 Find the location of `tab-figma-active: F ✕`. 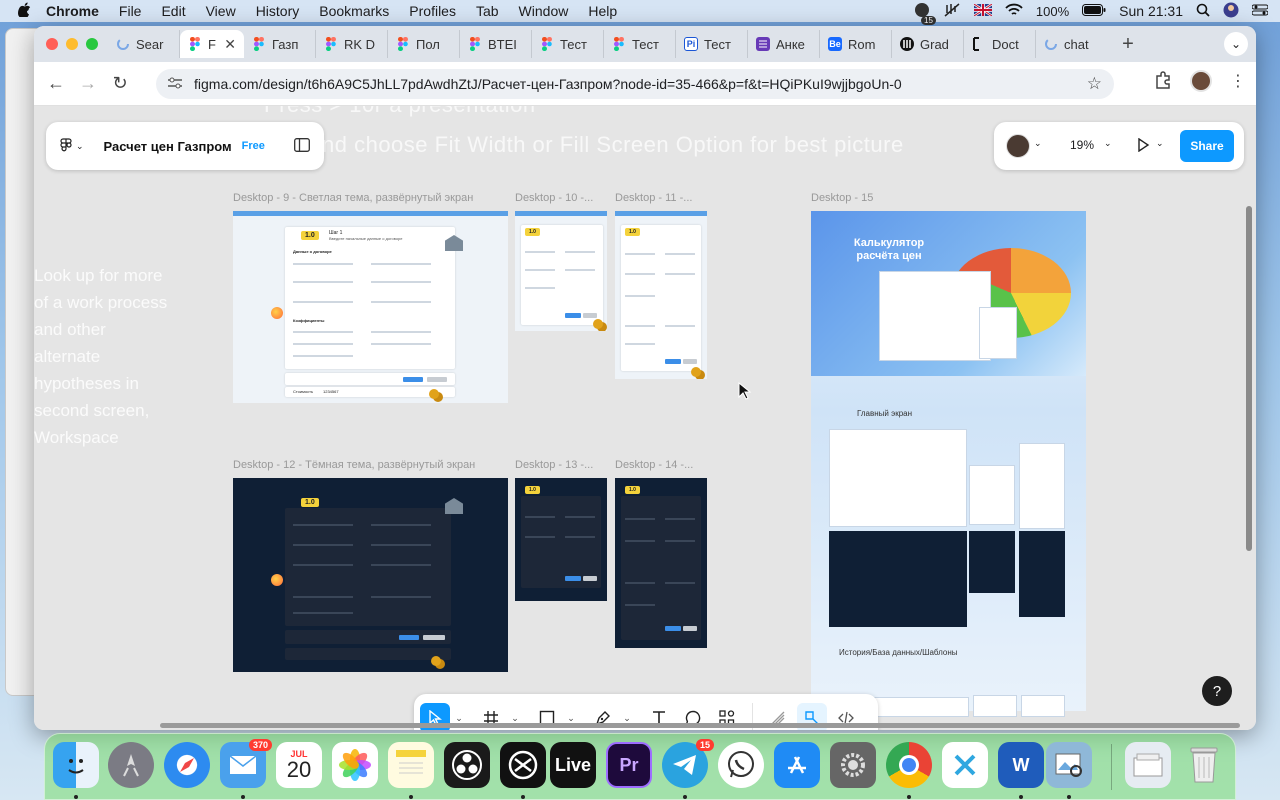

tab-figma-active: F ✕ is located at coordinates (212, 44).